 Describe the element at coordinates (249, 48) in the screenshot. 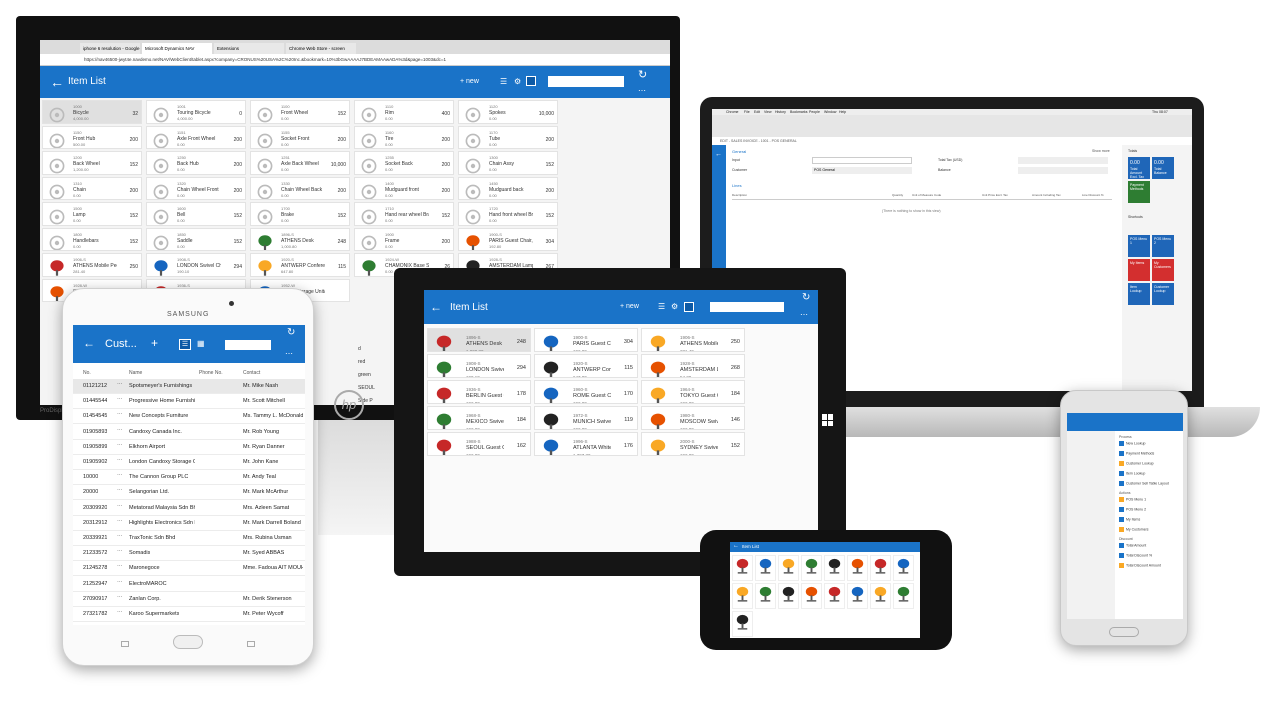

I see `browser-tab: Extensions` at that location.